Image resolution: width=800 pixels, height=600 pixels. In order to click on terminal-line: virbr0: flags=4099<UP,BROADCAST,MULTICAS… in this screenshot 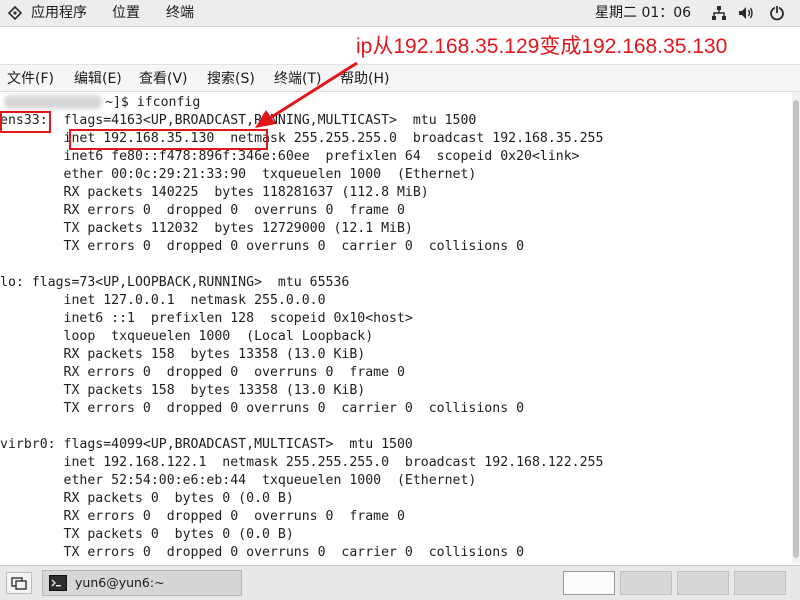, I will do `click(206, 444)`.